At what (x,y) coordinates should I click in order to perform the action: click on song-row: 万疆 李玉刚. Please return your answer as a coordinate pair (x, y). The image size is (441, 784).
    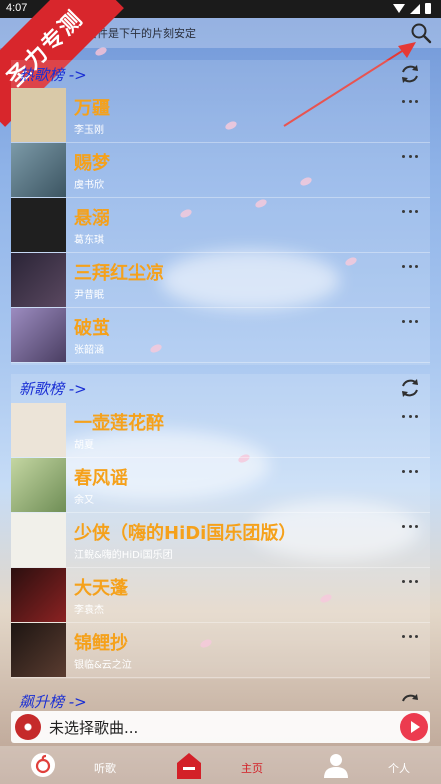
    Looking at the image, I should click on (220, 115).